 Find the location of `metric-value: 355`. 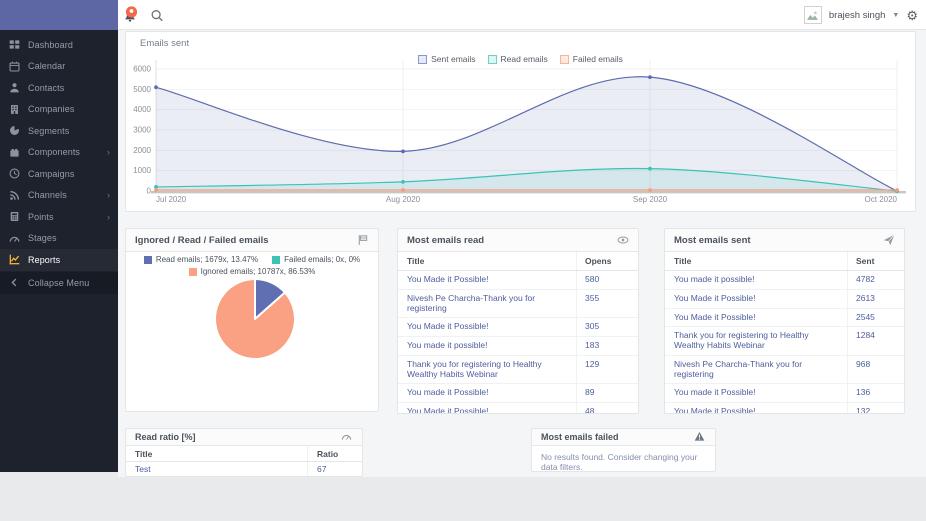

metric-value: 355 is located at coordinates (607, 303).